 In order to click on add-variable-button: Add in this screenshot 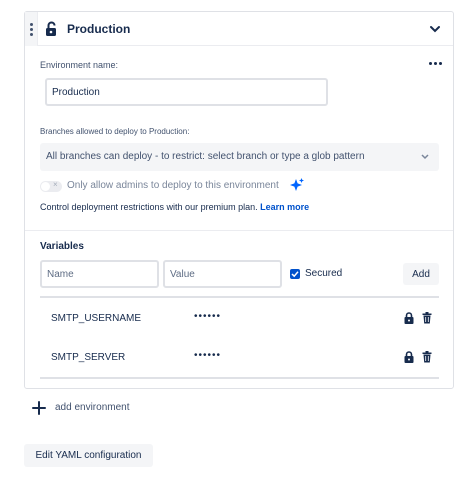, I will do `click(421, 274)`.